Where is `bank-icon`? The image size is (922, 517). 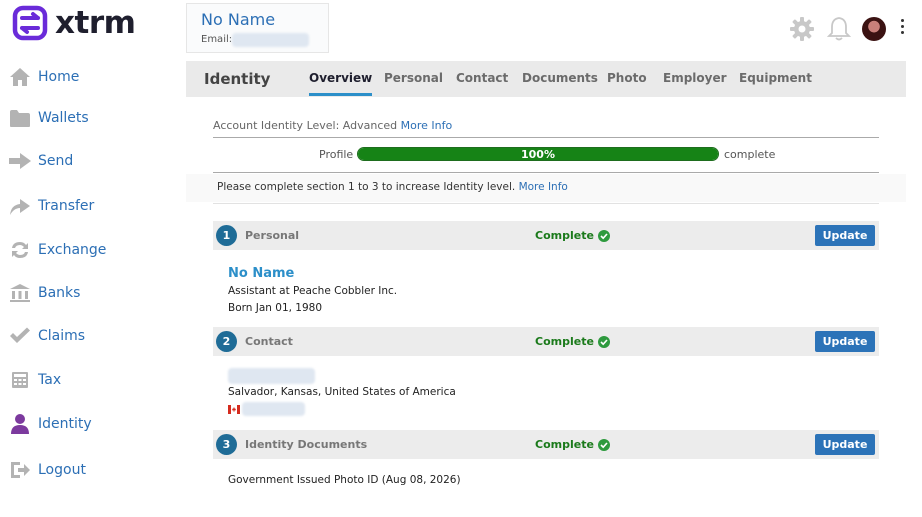
bank-icon is located at coordinates (20, 293).